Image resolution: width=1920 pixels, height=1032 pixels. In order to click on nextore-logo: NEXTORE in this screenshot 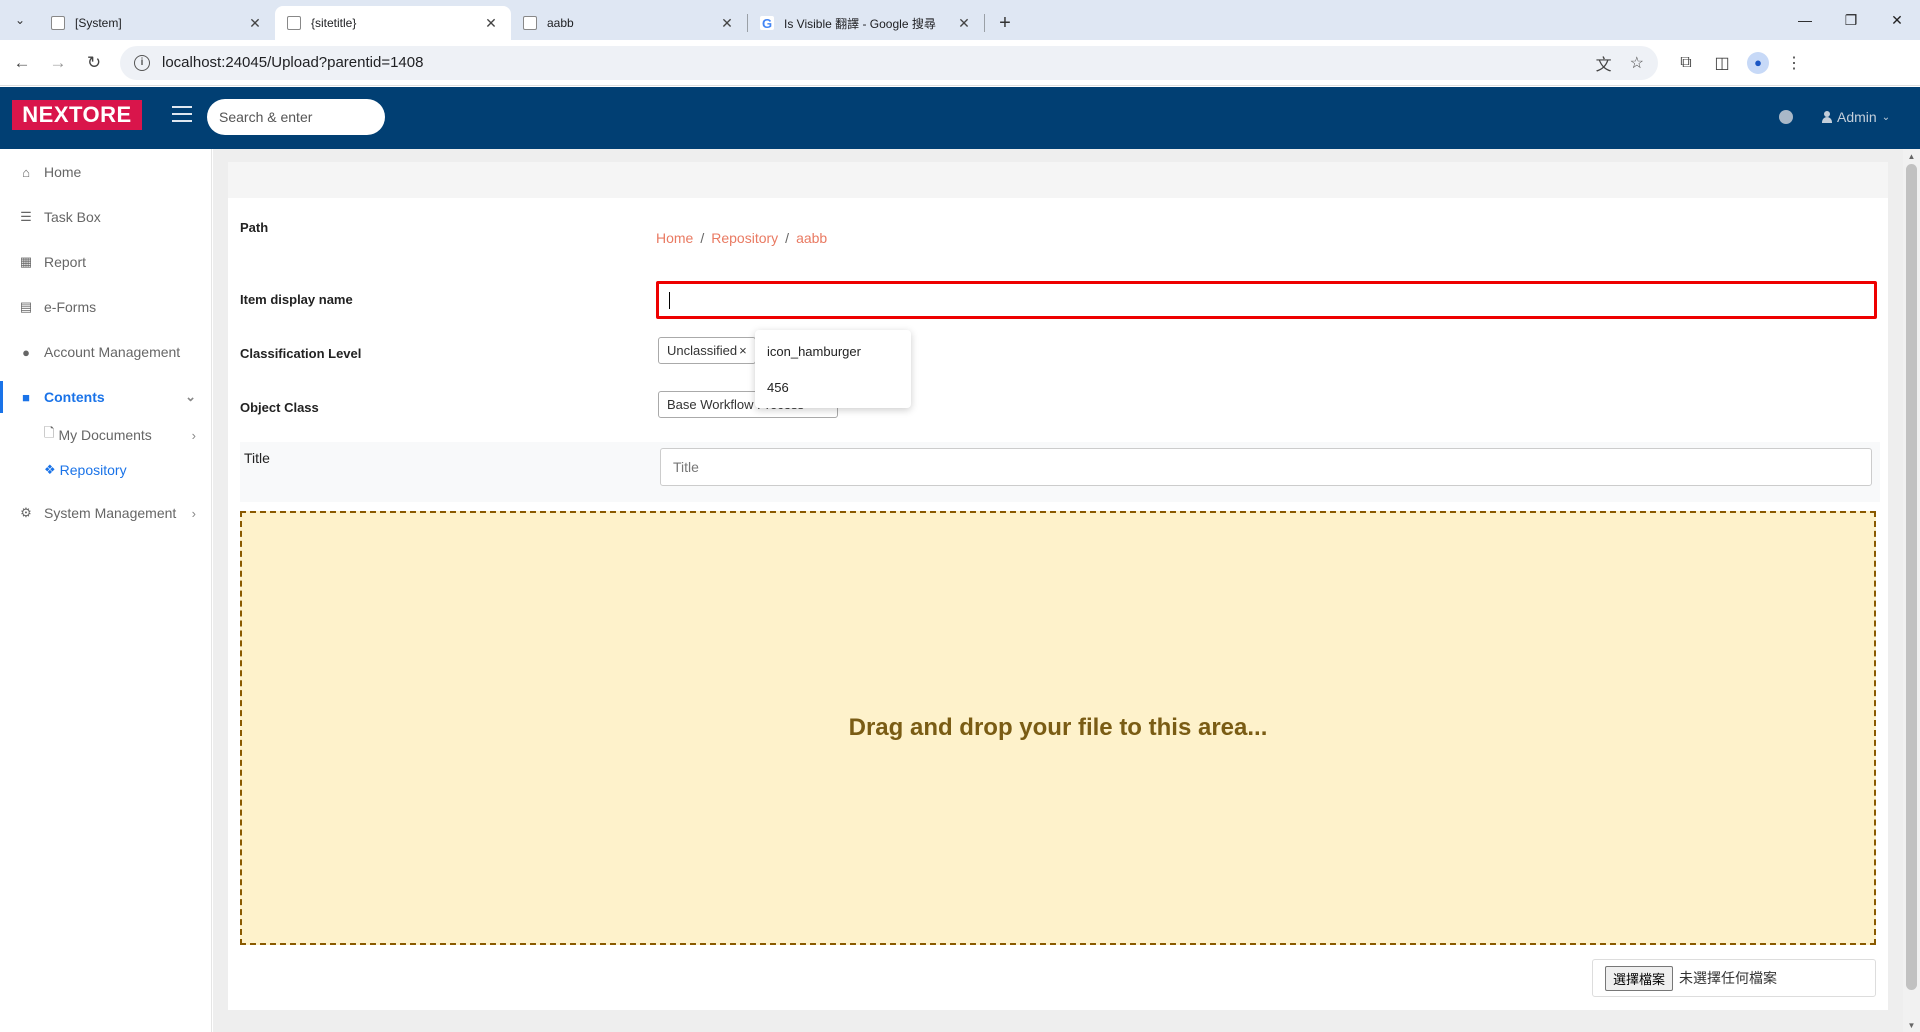, I will do `click(77, 115)`.